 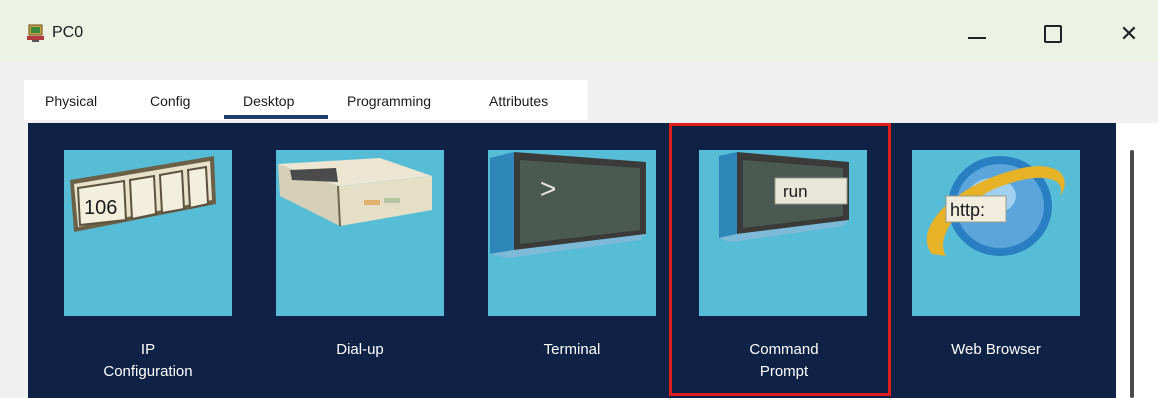 I want to click on maximize-icon, so click(x=1053, y=34).